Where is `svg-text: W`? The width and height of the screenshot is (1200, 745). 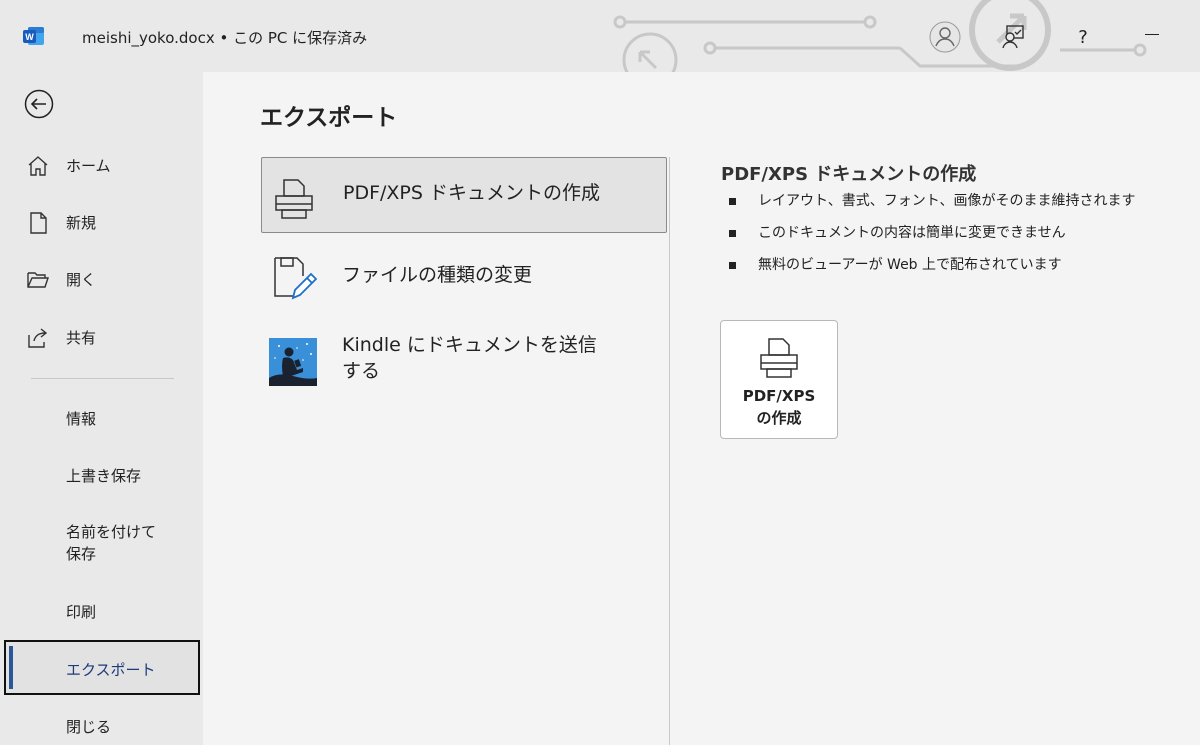
svg-text: W is located at coordinates (29, 37).